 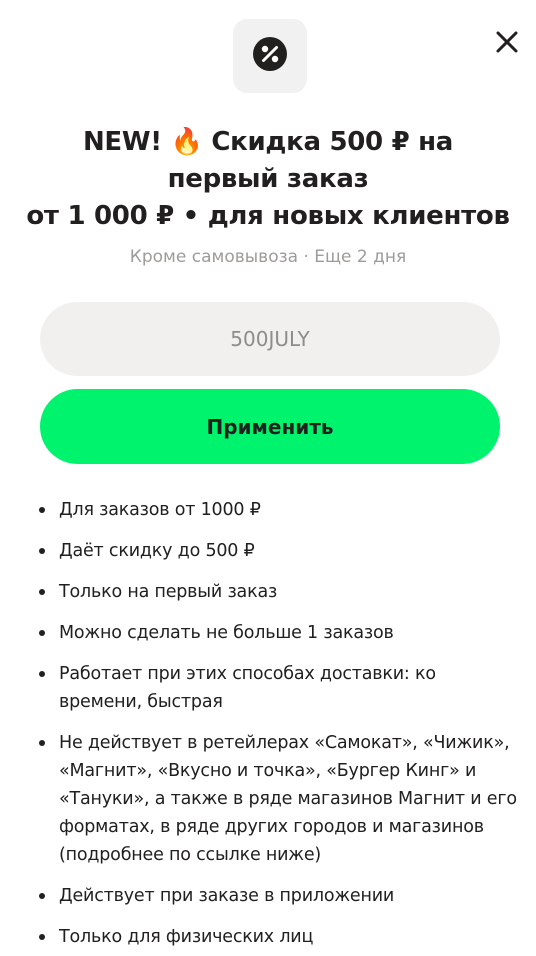 I want to click on close-button, so click(x=507, y=44).